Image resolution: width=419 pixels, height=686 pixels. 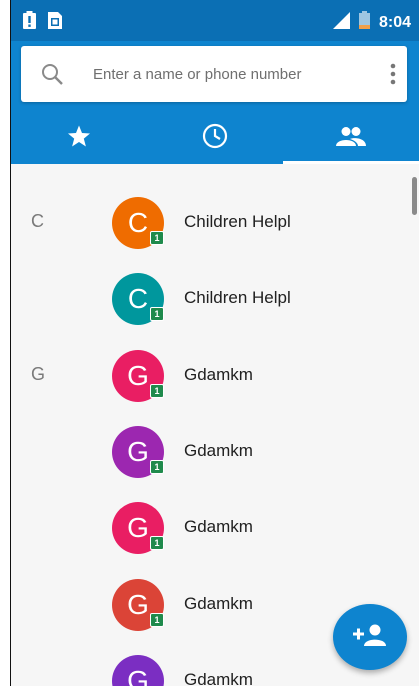 I want to click on sim-card-icon, so click(x=55, y=22).